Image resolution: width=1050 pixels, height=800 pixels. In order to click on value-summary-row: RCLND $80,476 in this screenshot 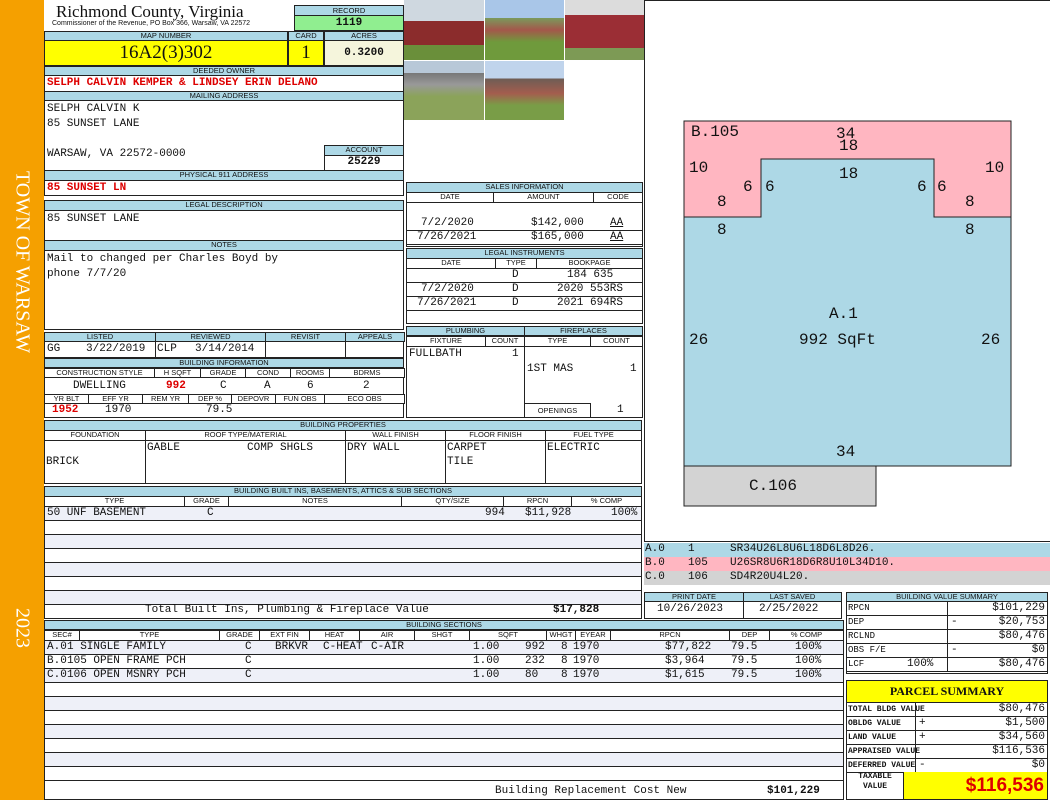, I will do `click(947, 637)`.